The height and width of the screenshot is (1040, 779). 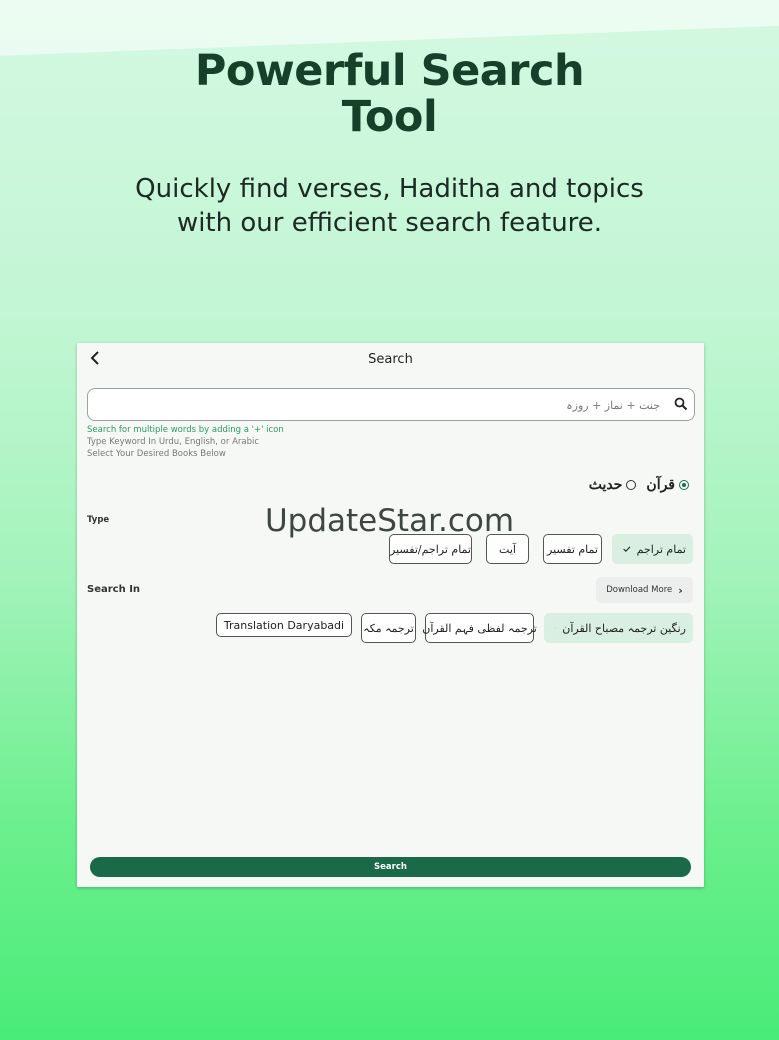 I want to click on search-button: Search, so click(x=390, y=867).